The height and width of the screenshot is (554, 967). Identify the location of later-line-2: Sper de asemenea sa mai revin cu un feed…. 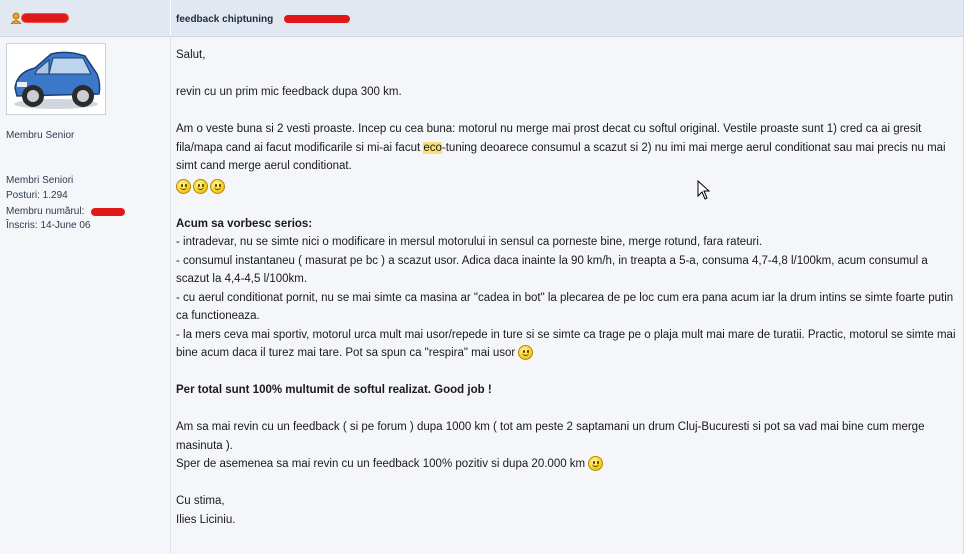
(566, 464).